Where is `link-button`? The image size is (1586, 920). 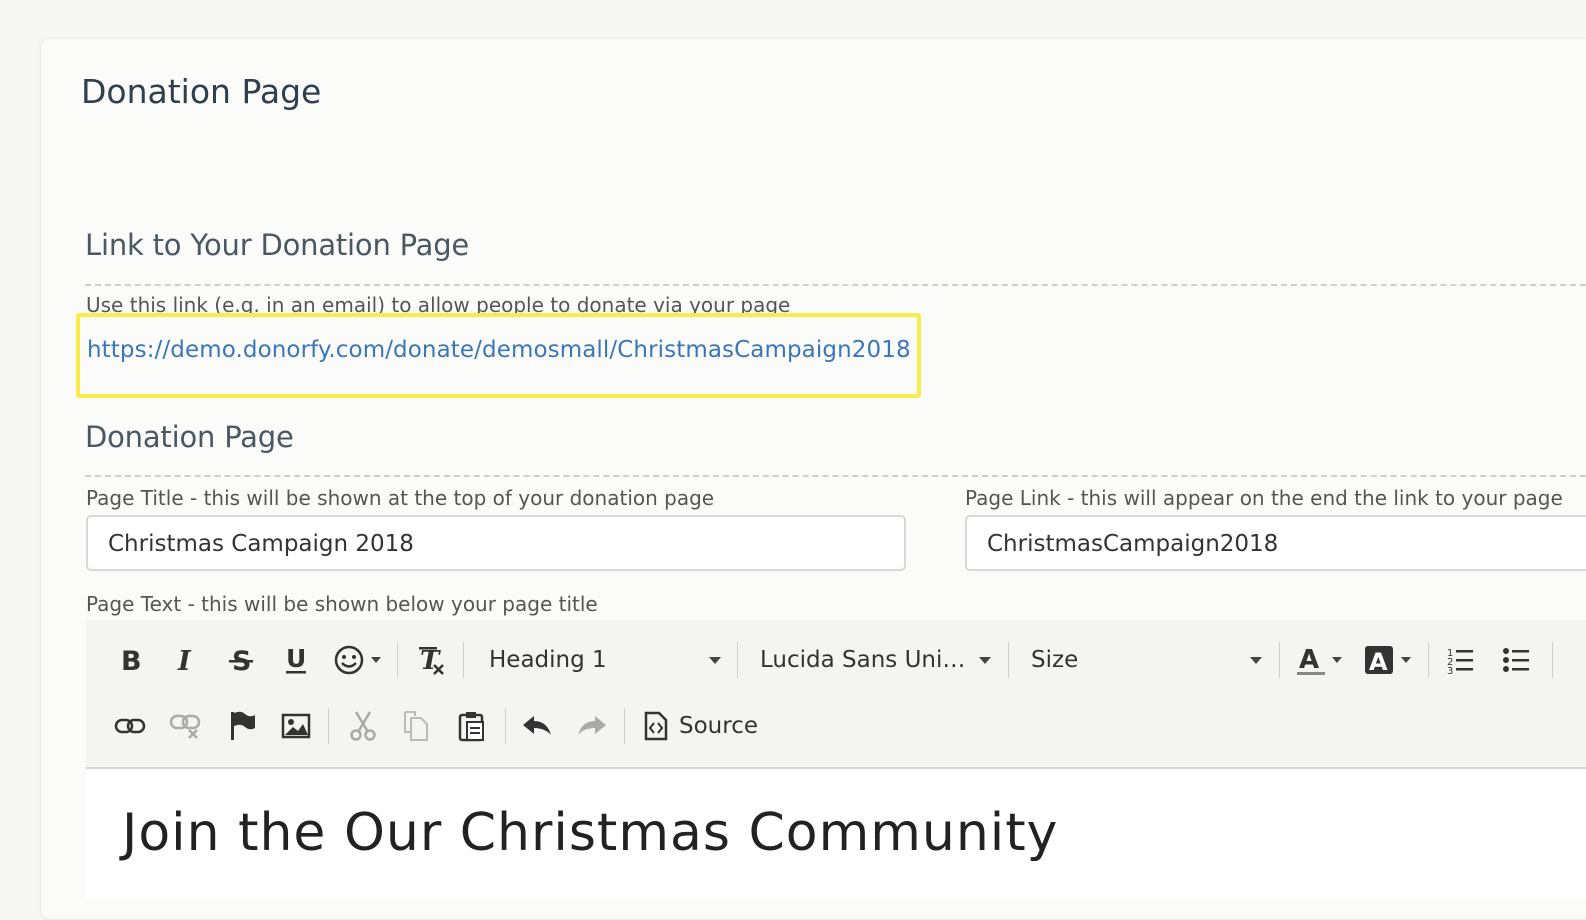
link-button is located at coordinates (130, 726).